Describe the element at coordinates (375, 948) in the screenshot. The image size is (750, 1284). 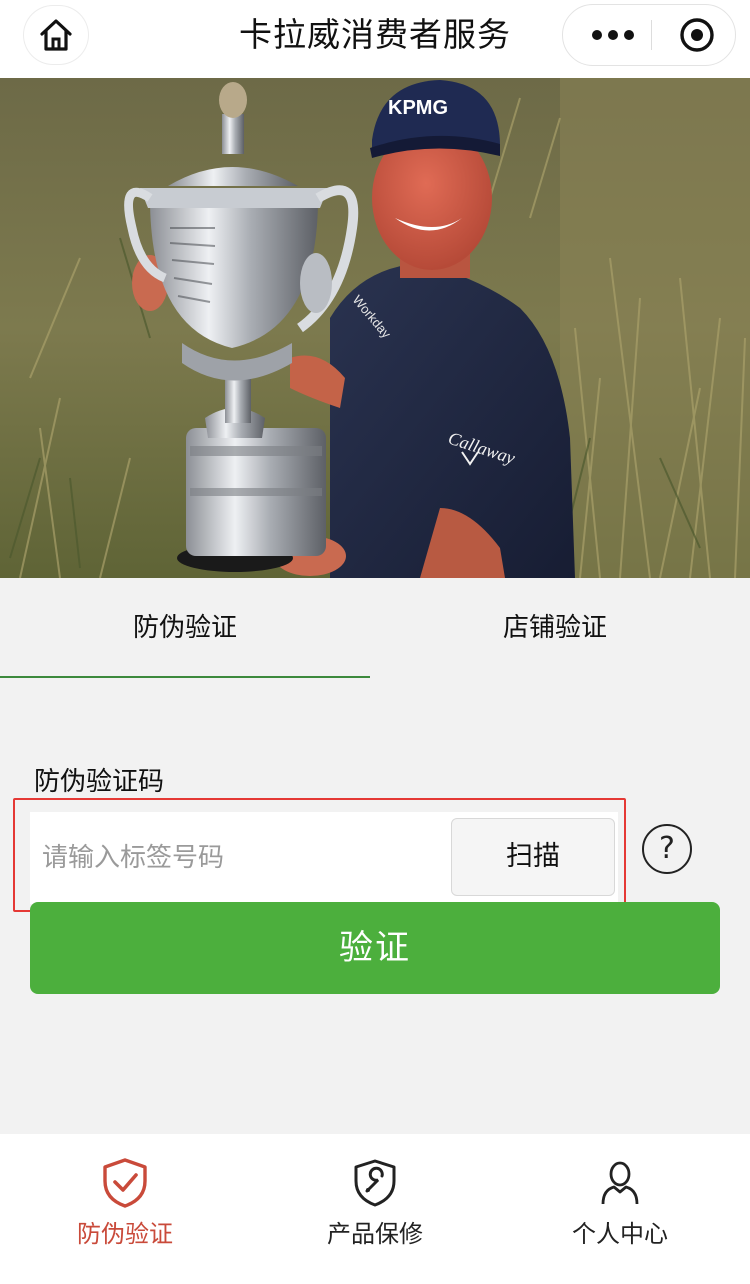
I see `verify-button: 验证` at that location.